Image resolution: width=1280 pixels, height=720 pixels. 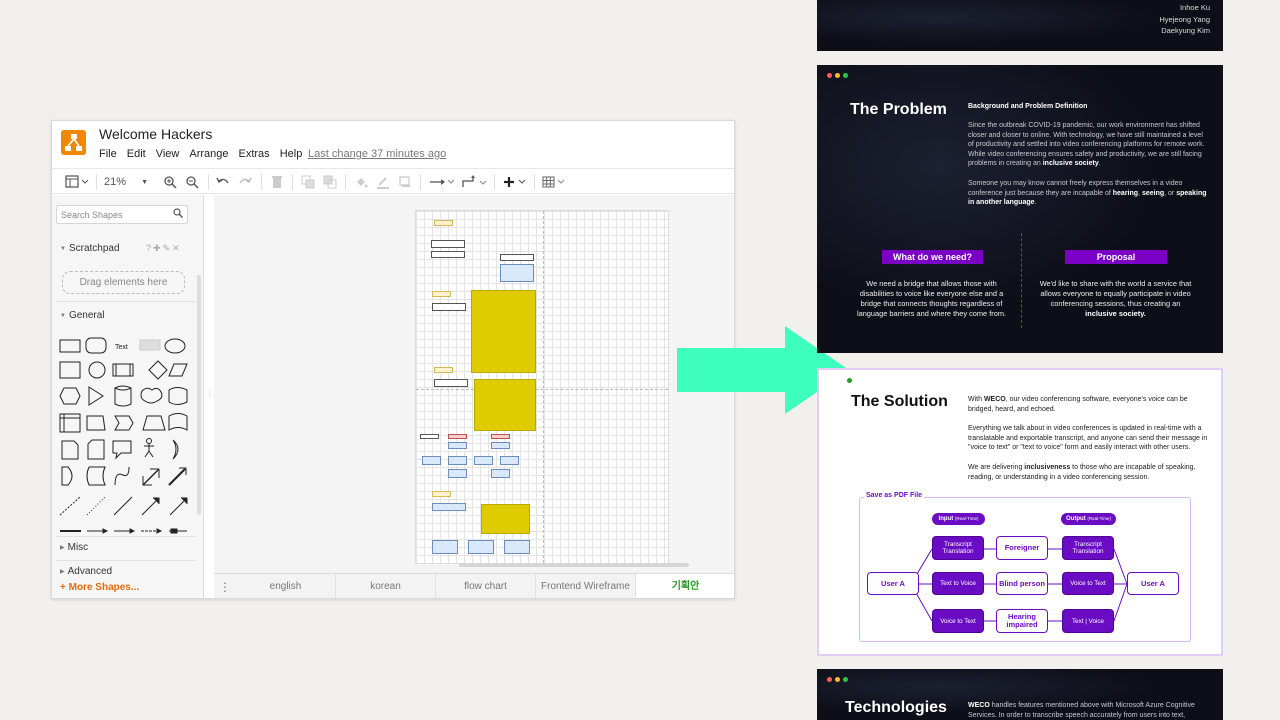 I want to click on tab-korean: korean, so click(x=386, y=586).